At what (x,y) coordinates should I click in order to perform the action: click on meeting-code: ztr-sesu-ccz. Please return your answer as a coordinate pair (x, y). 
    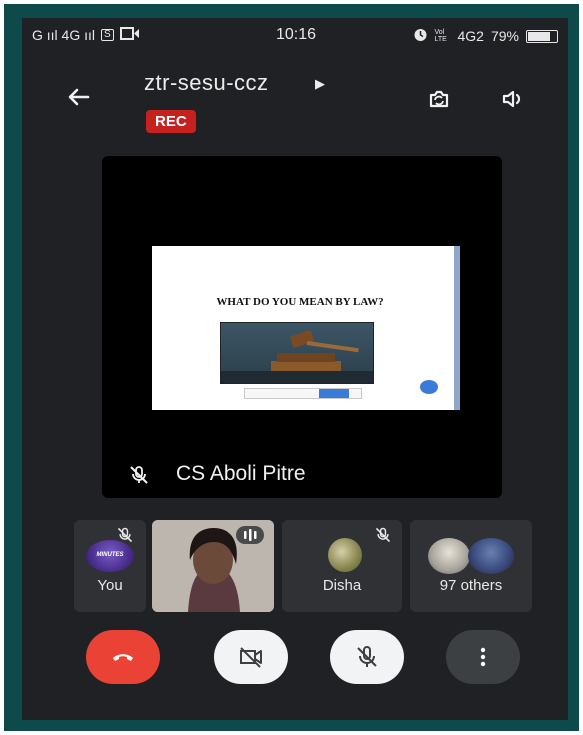
    Looking at the image, I should click on (206, 83).